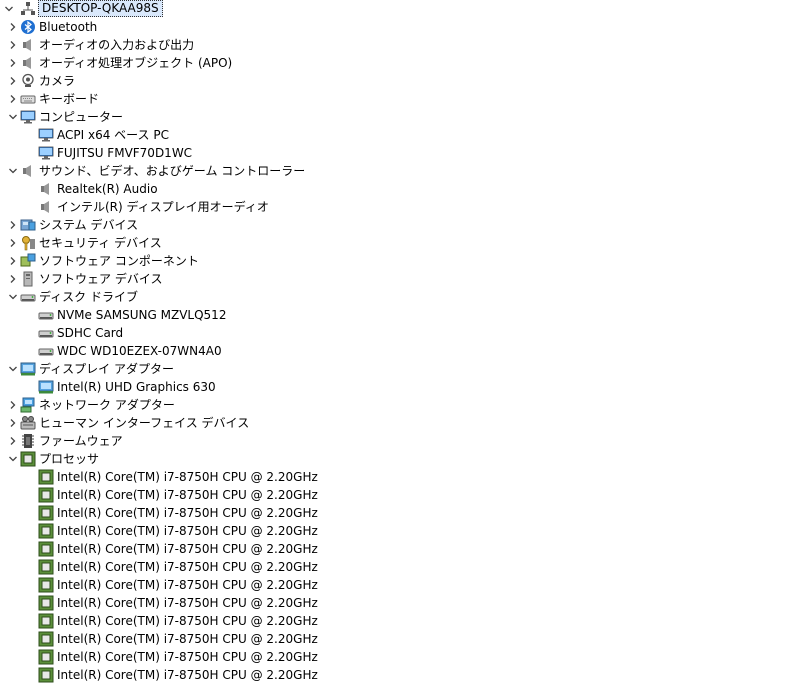  Describe the element at coordinates (57, 81) in the screenshot. I see `node-label: カメラ` at that location.